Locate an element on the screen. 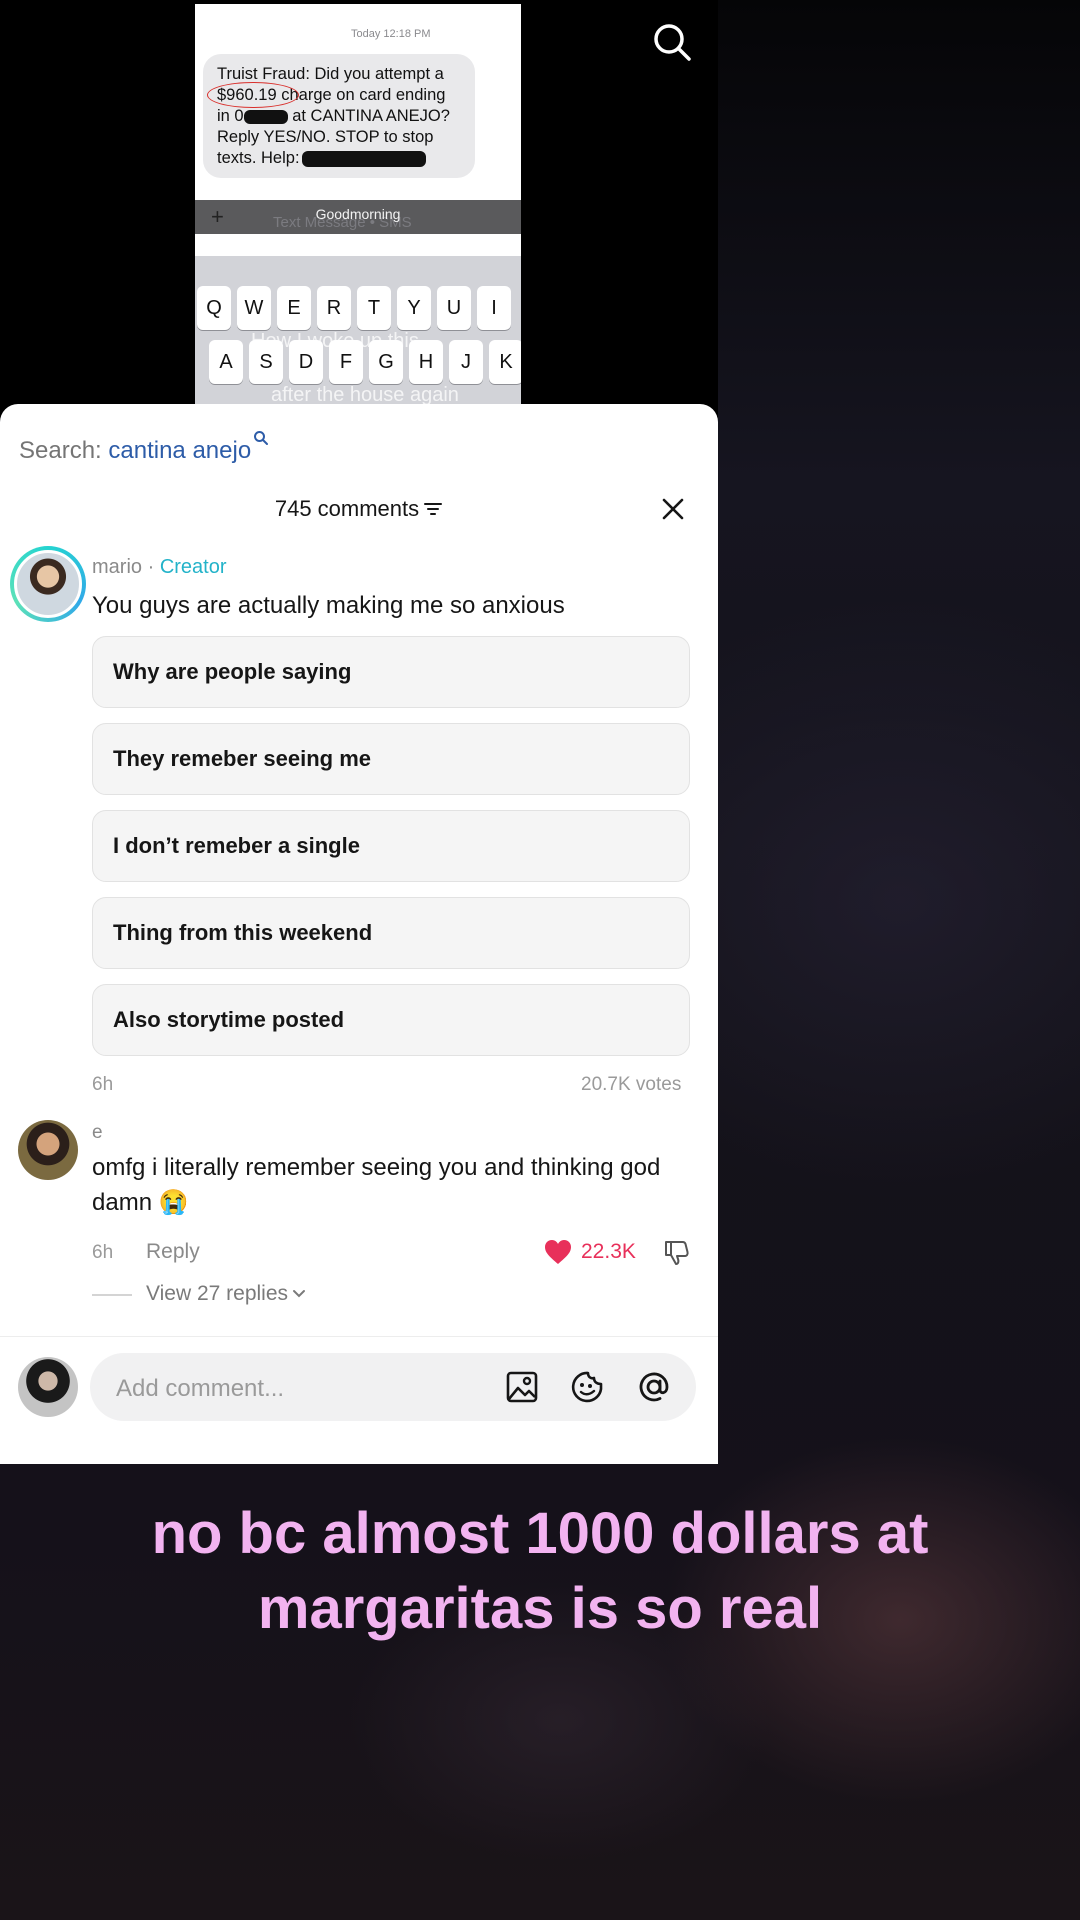 Image resolution: width=1080 pixels, height=1920 pixels. close-icon is located at coordinates (673, 509).